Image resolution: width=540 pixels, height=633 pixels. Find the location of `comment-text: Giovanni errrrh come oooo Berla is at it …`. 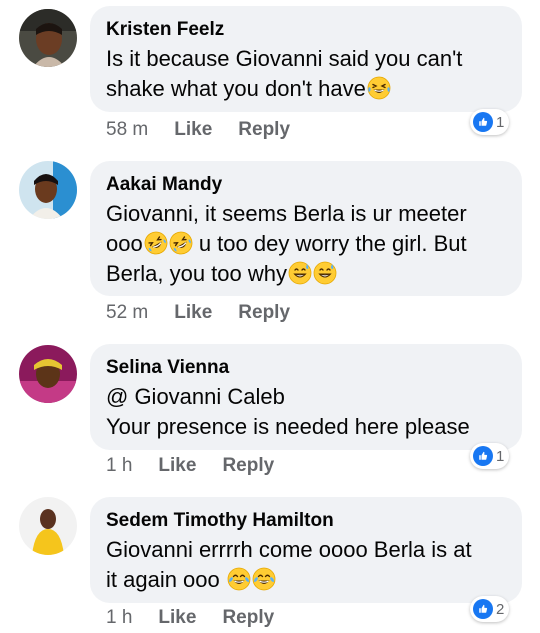

comment-text: Giovanni errrrh come oooo Berla is at it … is located at coordinates (289, 564).